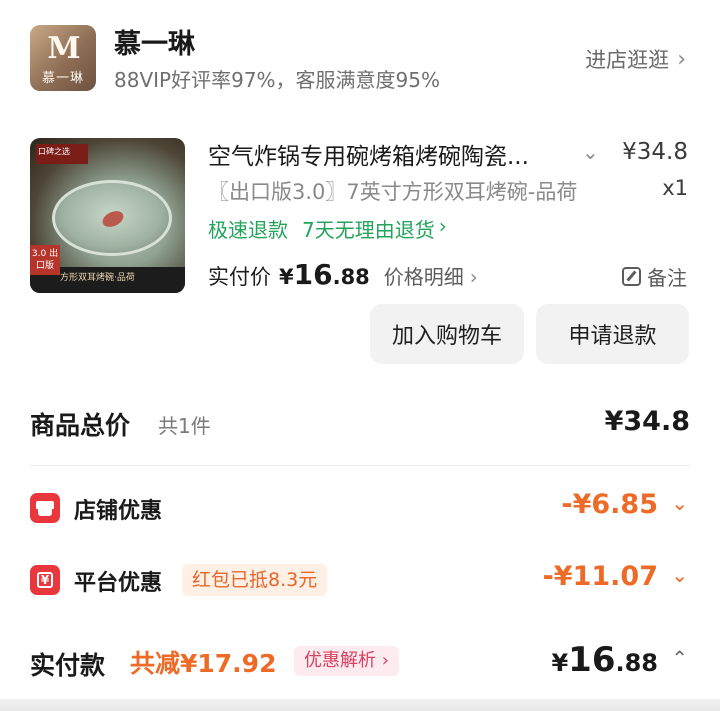  Describe the element at coordinates (636, 663) in the screenshot. I see `payment-decimal: .88` at that location.